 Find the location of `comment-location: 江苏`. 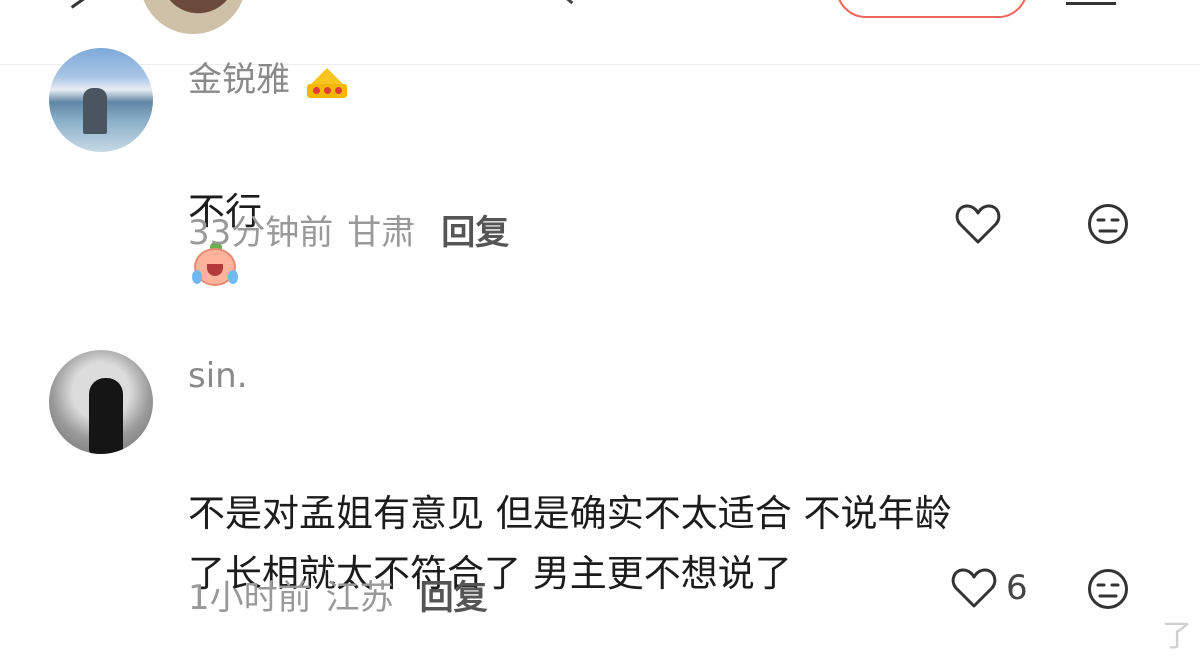

comment-location: 江苏 is located at coordinates (359, 598).